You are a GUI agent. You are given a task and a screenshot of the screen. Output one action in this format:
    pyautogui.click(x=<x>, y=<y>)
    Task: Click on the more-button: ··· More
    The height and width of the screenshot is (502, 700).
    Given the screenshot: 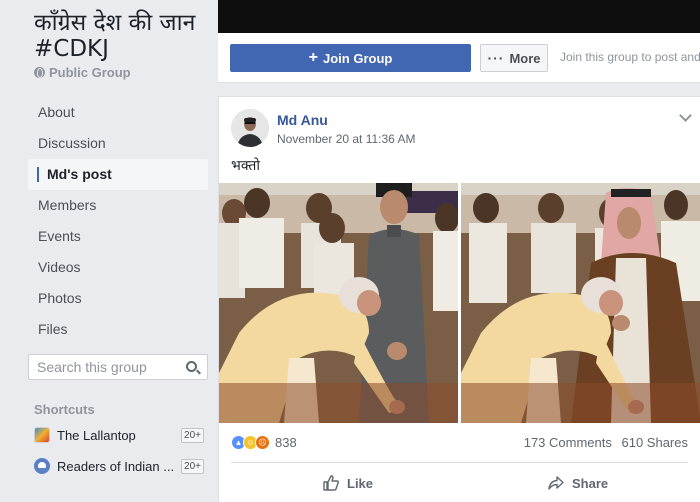 What is the action you would take?
    pyautogui.click(x=514, y=58)
    